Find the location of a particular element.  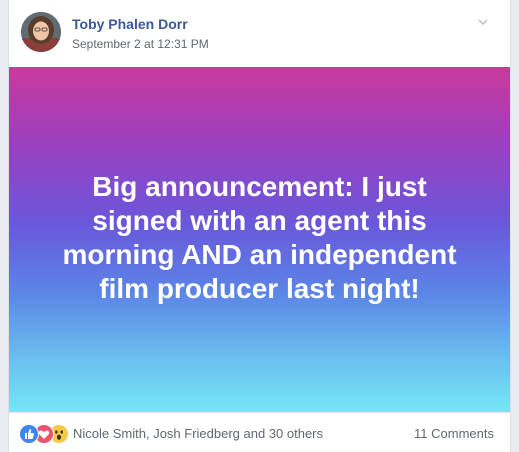

post-header: Toby Phalen Dorr September 2 at 12:31 PM is located at coordinates (256, 34).